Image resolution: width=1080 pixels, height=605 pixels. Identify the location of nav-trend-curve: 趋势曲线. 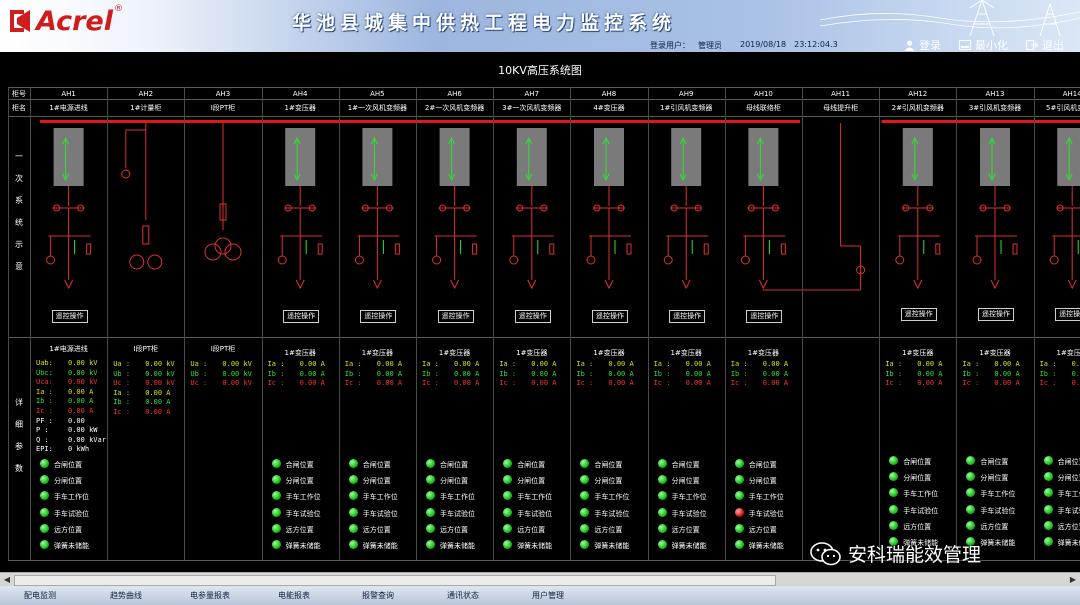
(126, 595).